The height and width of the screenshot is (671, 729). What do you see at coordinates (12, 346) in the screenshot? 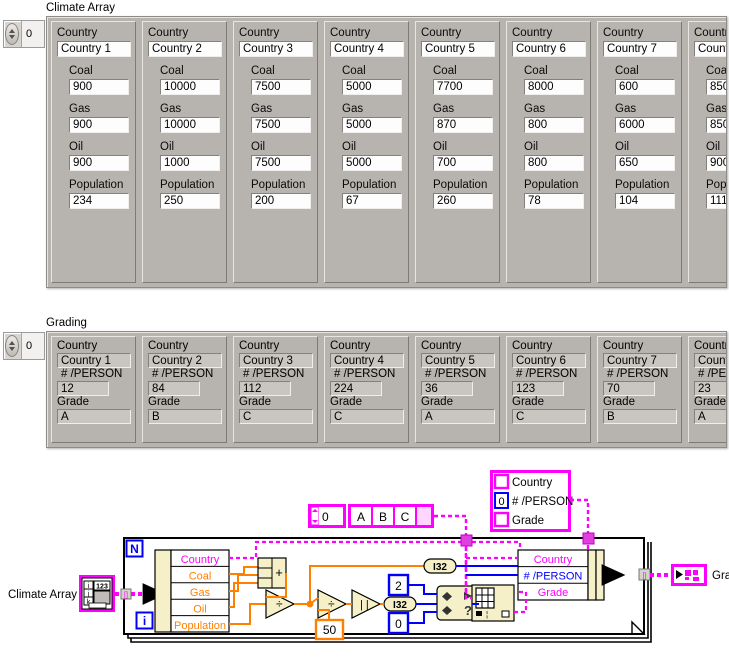
I see `grading-array-index-spinner` at bounding box center [12, 346].